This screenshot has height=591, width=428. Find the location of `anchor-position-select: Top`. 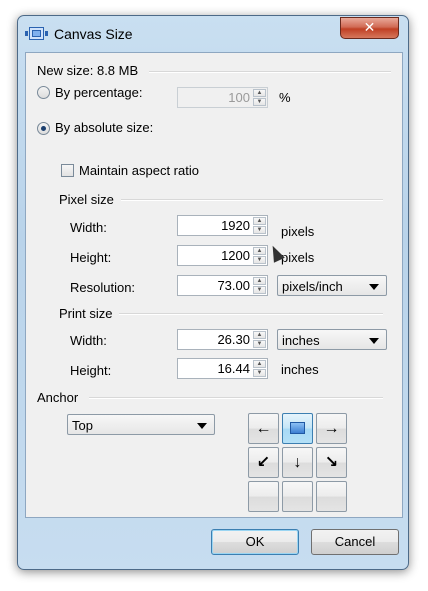

anchor-position-select: Top is located at coordinates (141, 424).